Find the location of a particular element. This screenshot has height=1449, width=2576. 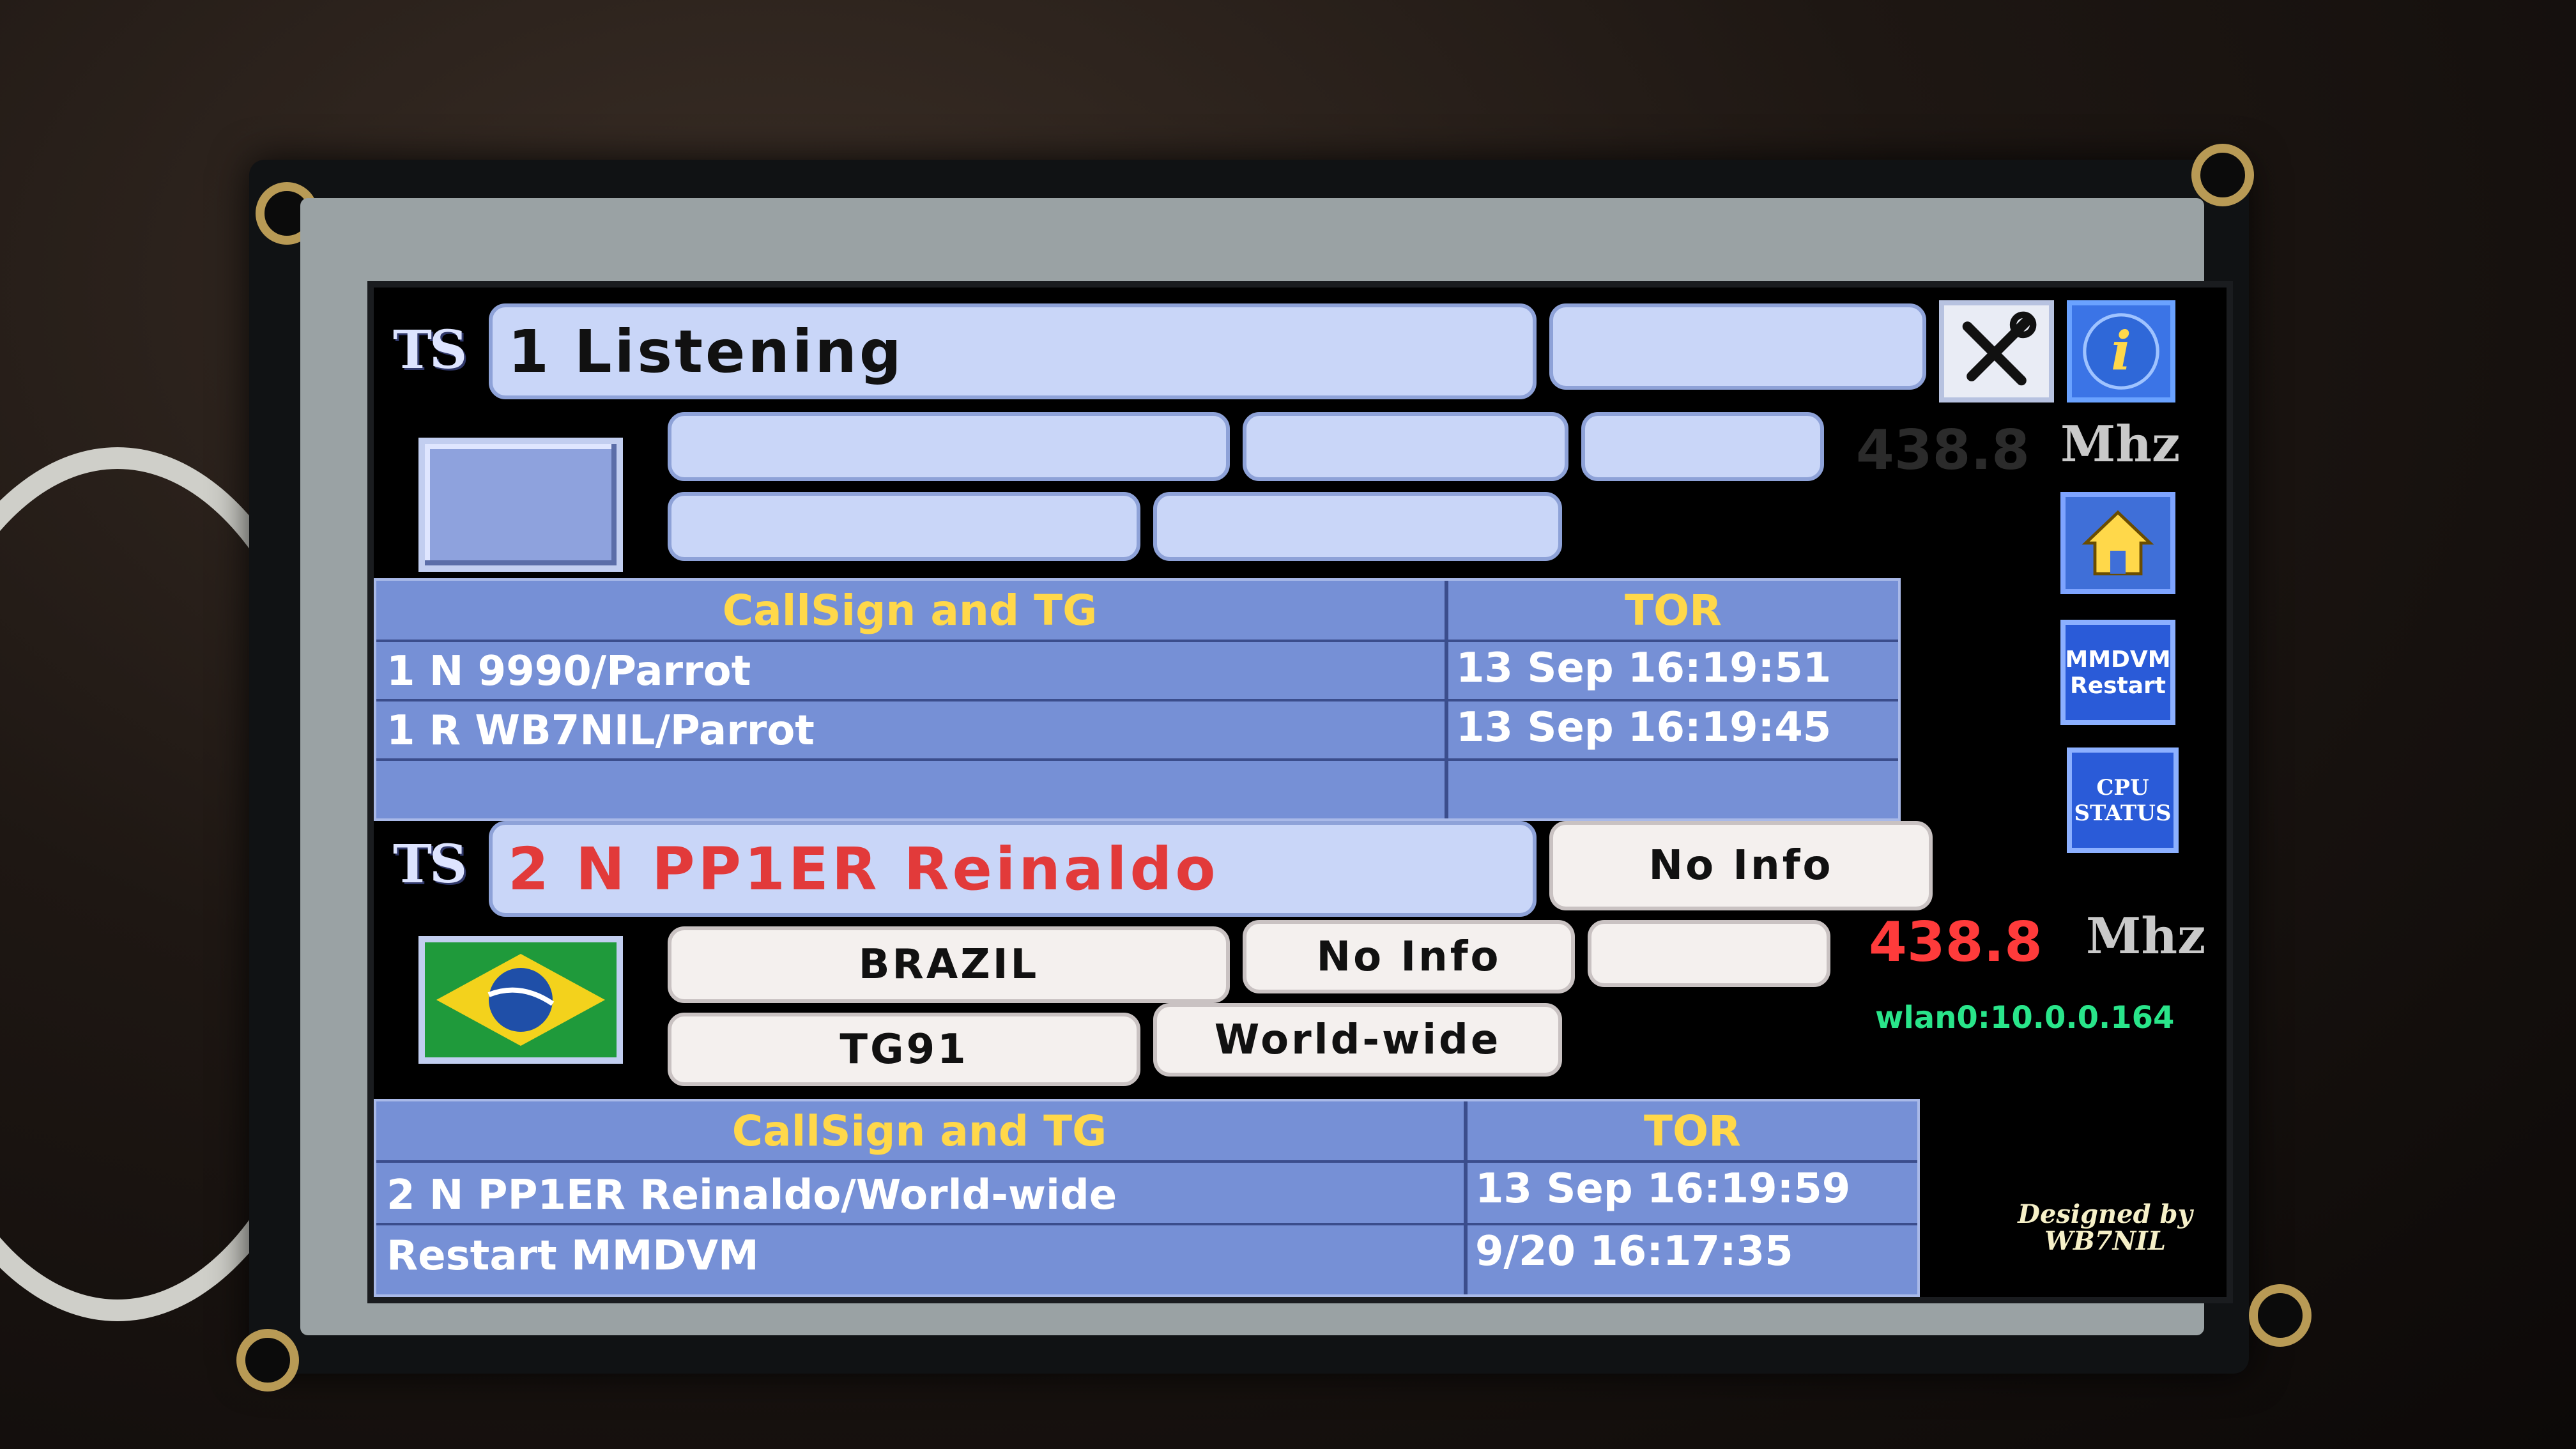

designed-by-line1: Designed by is located at coordinates (2105, 1214).